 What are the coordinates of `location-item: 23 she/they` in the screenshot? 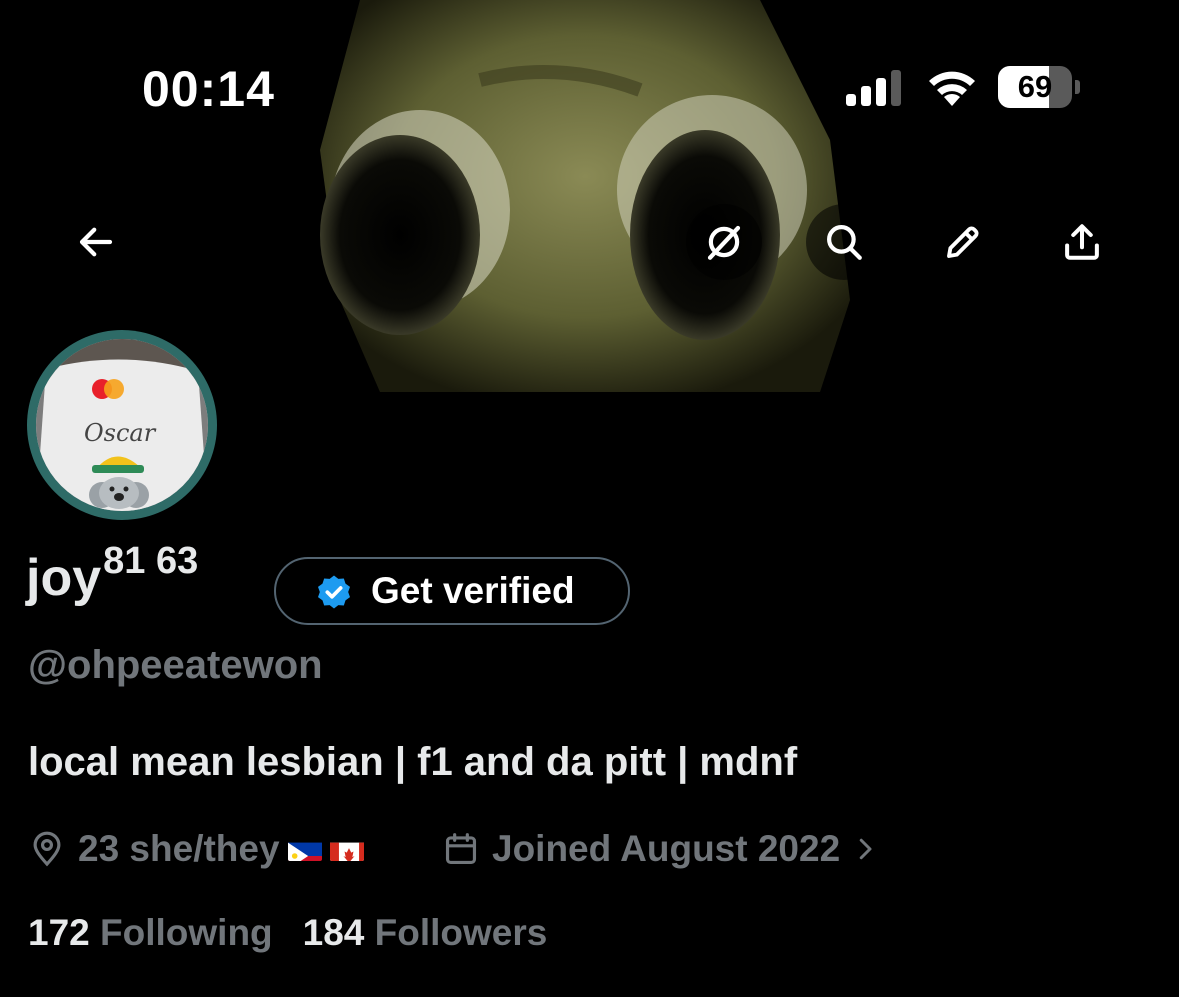 It's located at (196, 849).